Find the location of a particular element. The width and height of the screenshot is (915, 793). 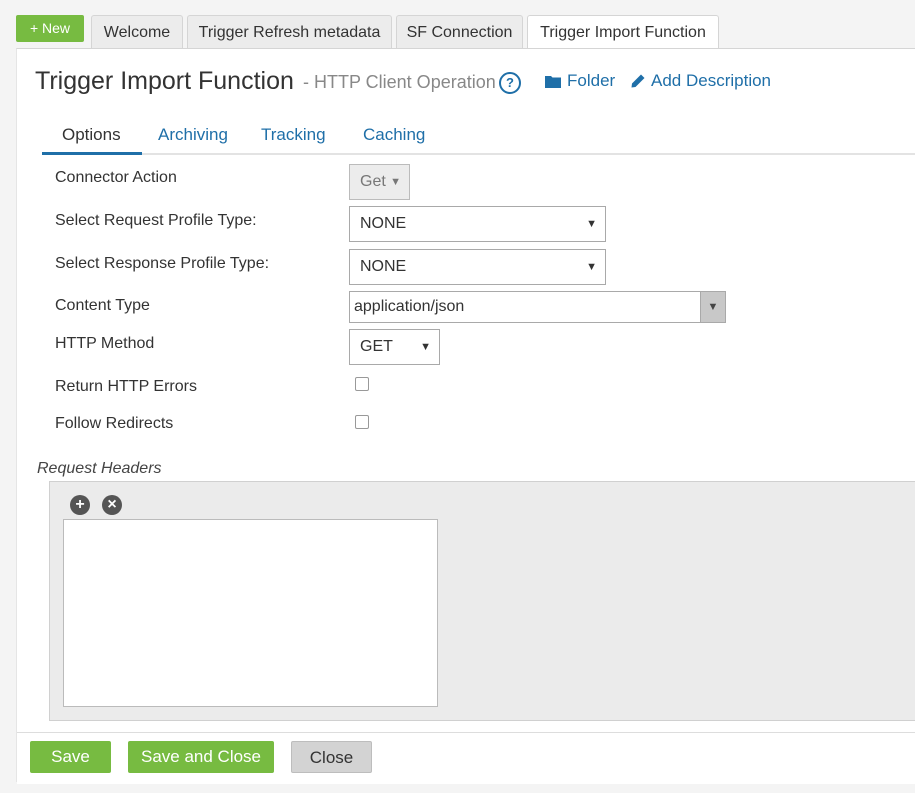

help-icon: ? is located at coordinates (510, 83).